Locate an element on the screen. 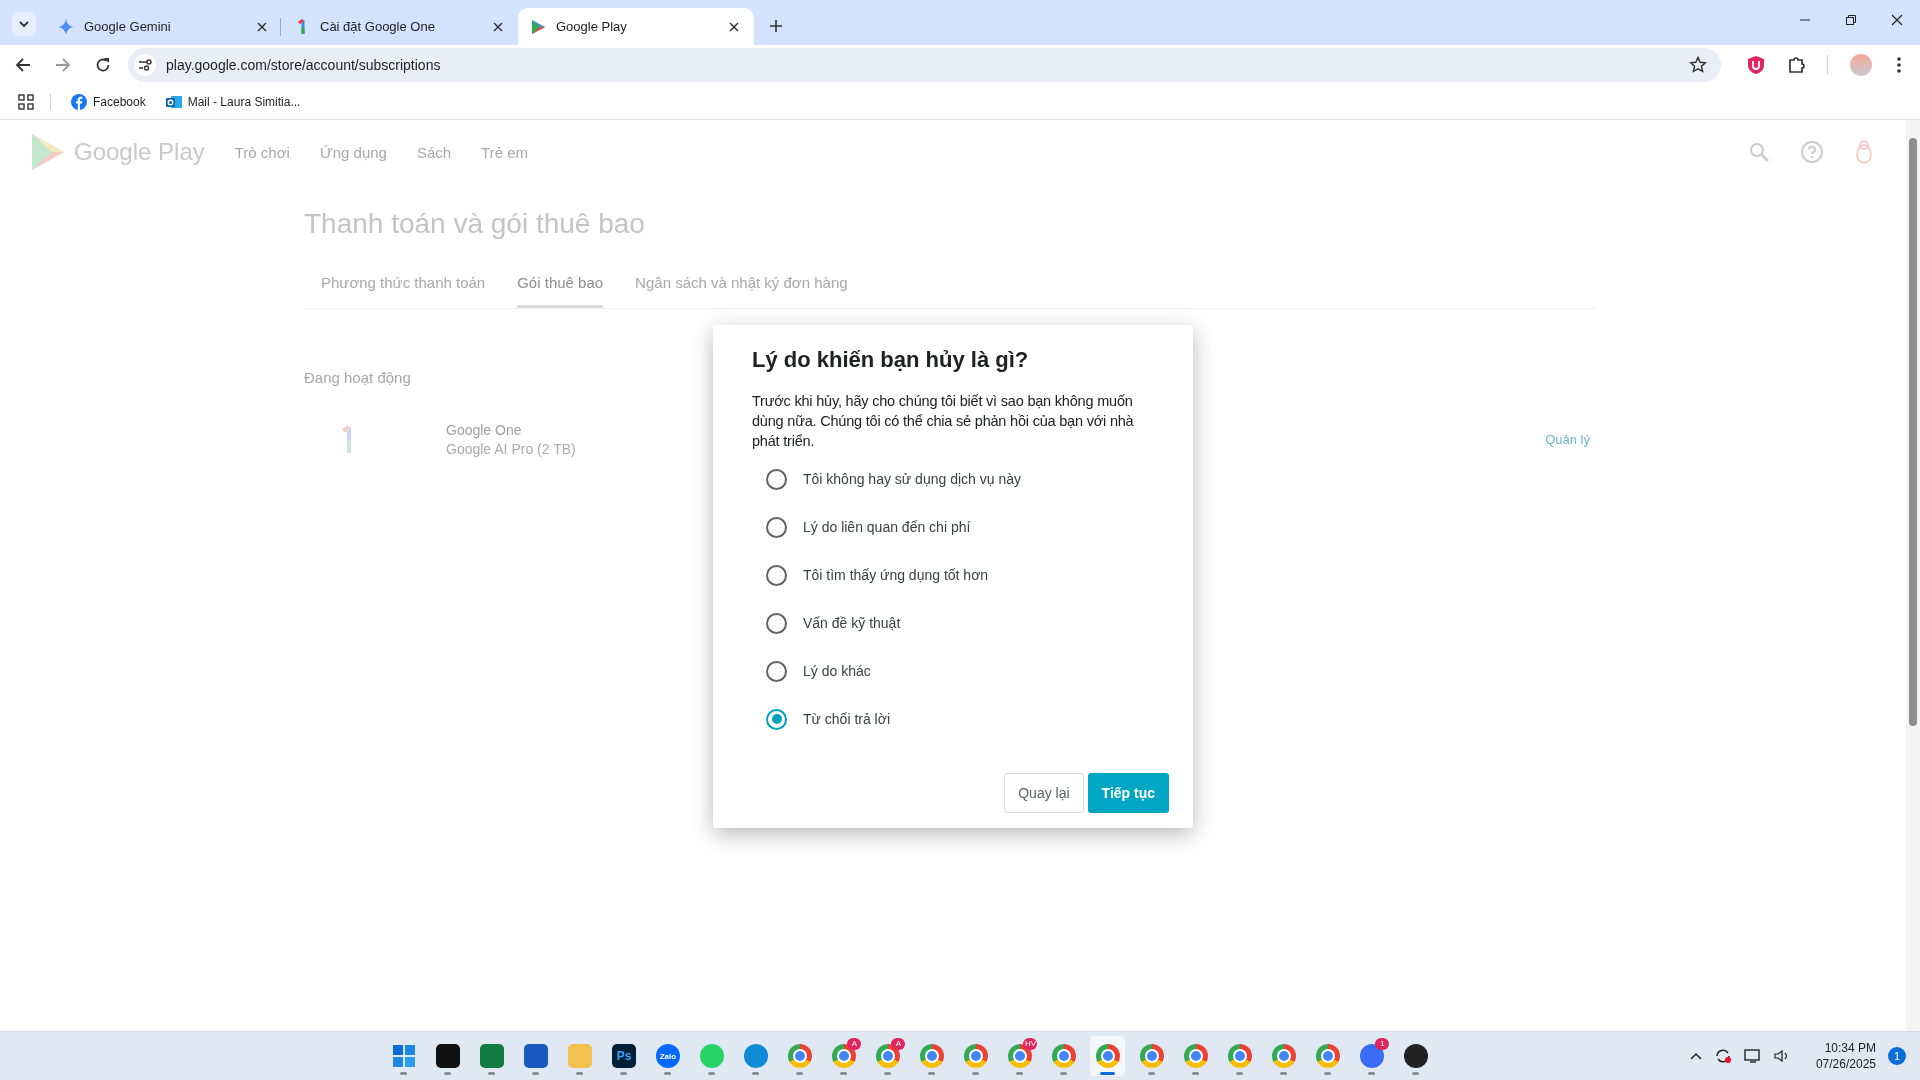 This screenshot has width=1920, height=1080. browser-tab: Cài đặt Google One is located at coordinates (400, 26).